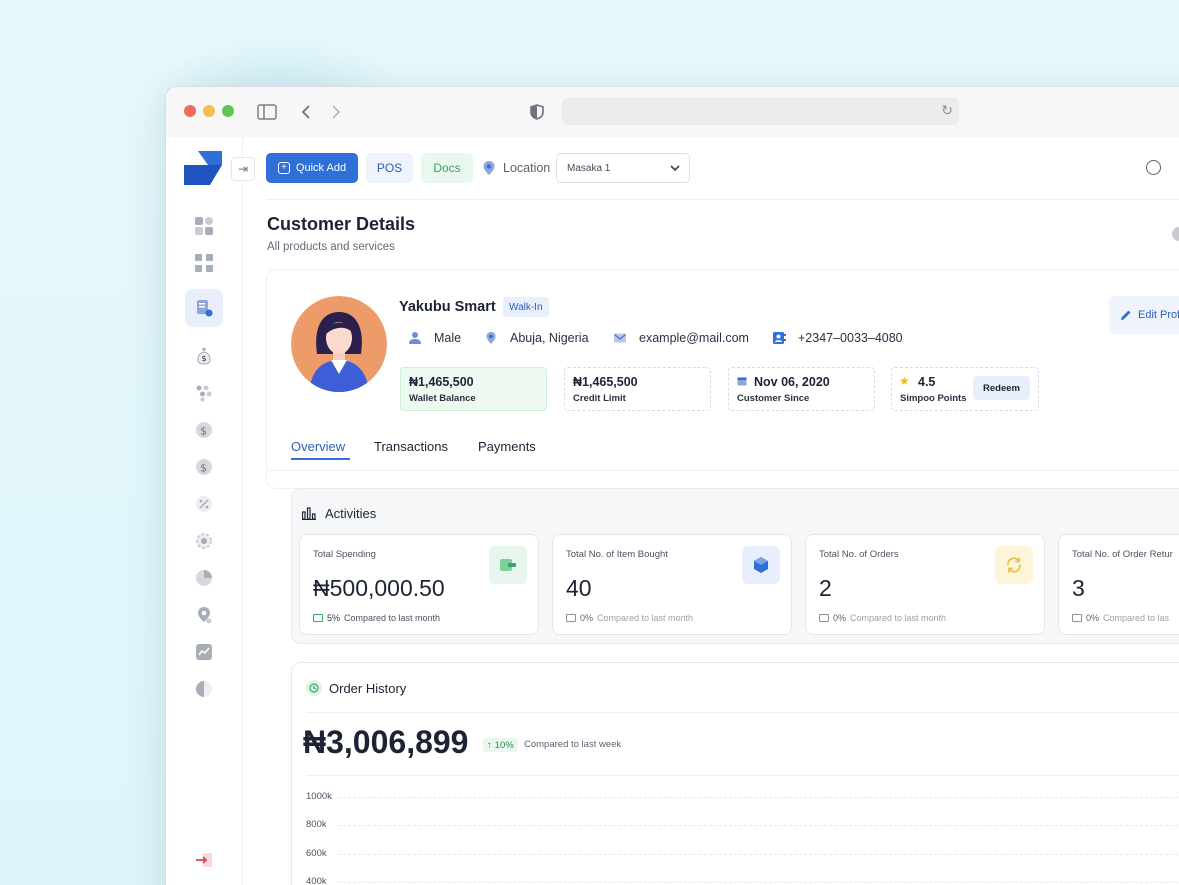  Describe the element at coordinates (599, 398) in the screenshot. I see `credit-limit-label: Credit Limit` at that location.